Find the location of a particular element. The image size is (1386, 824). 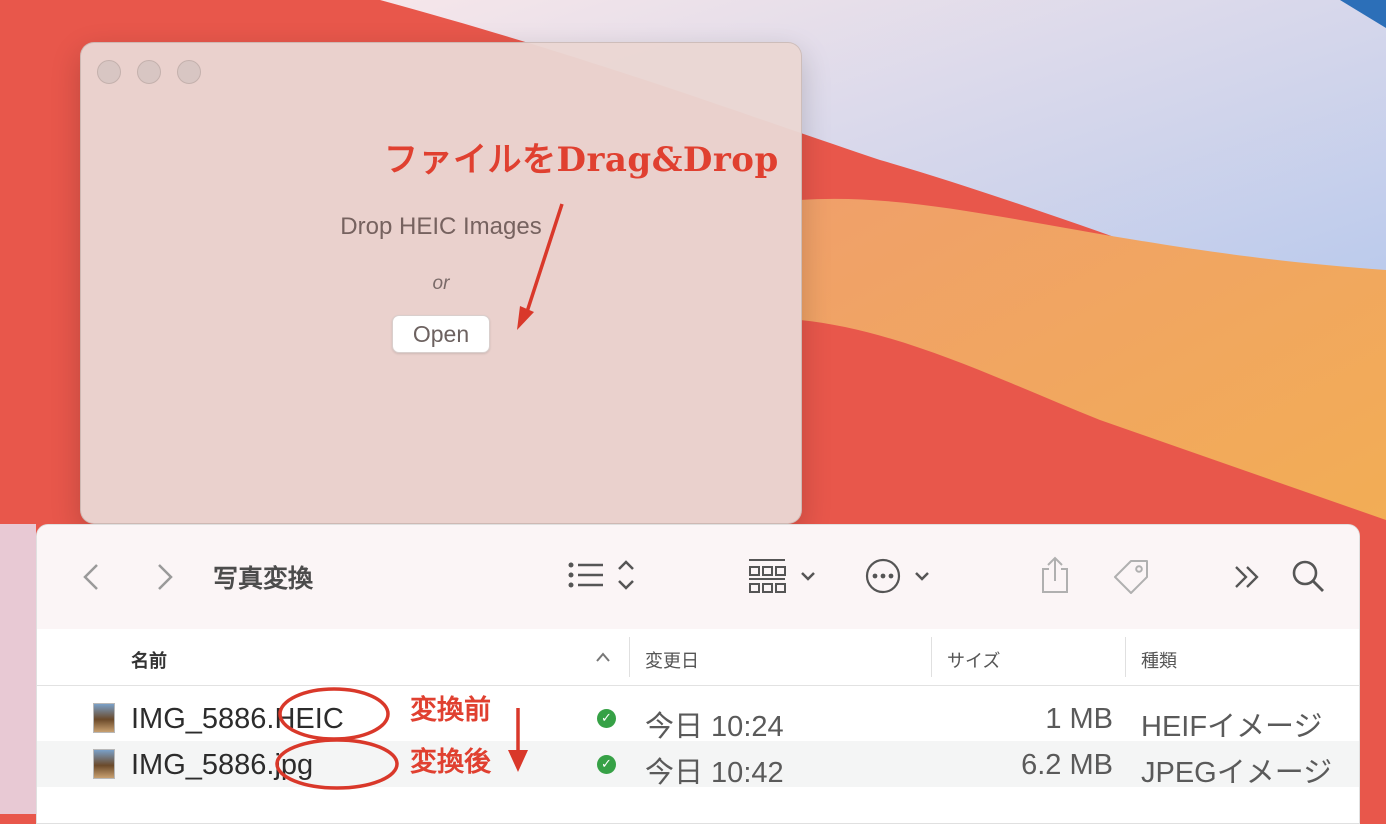

zoom-window-button is located at coordinates (189, 72).